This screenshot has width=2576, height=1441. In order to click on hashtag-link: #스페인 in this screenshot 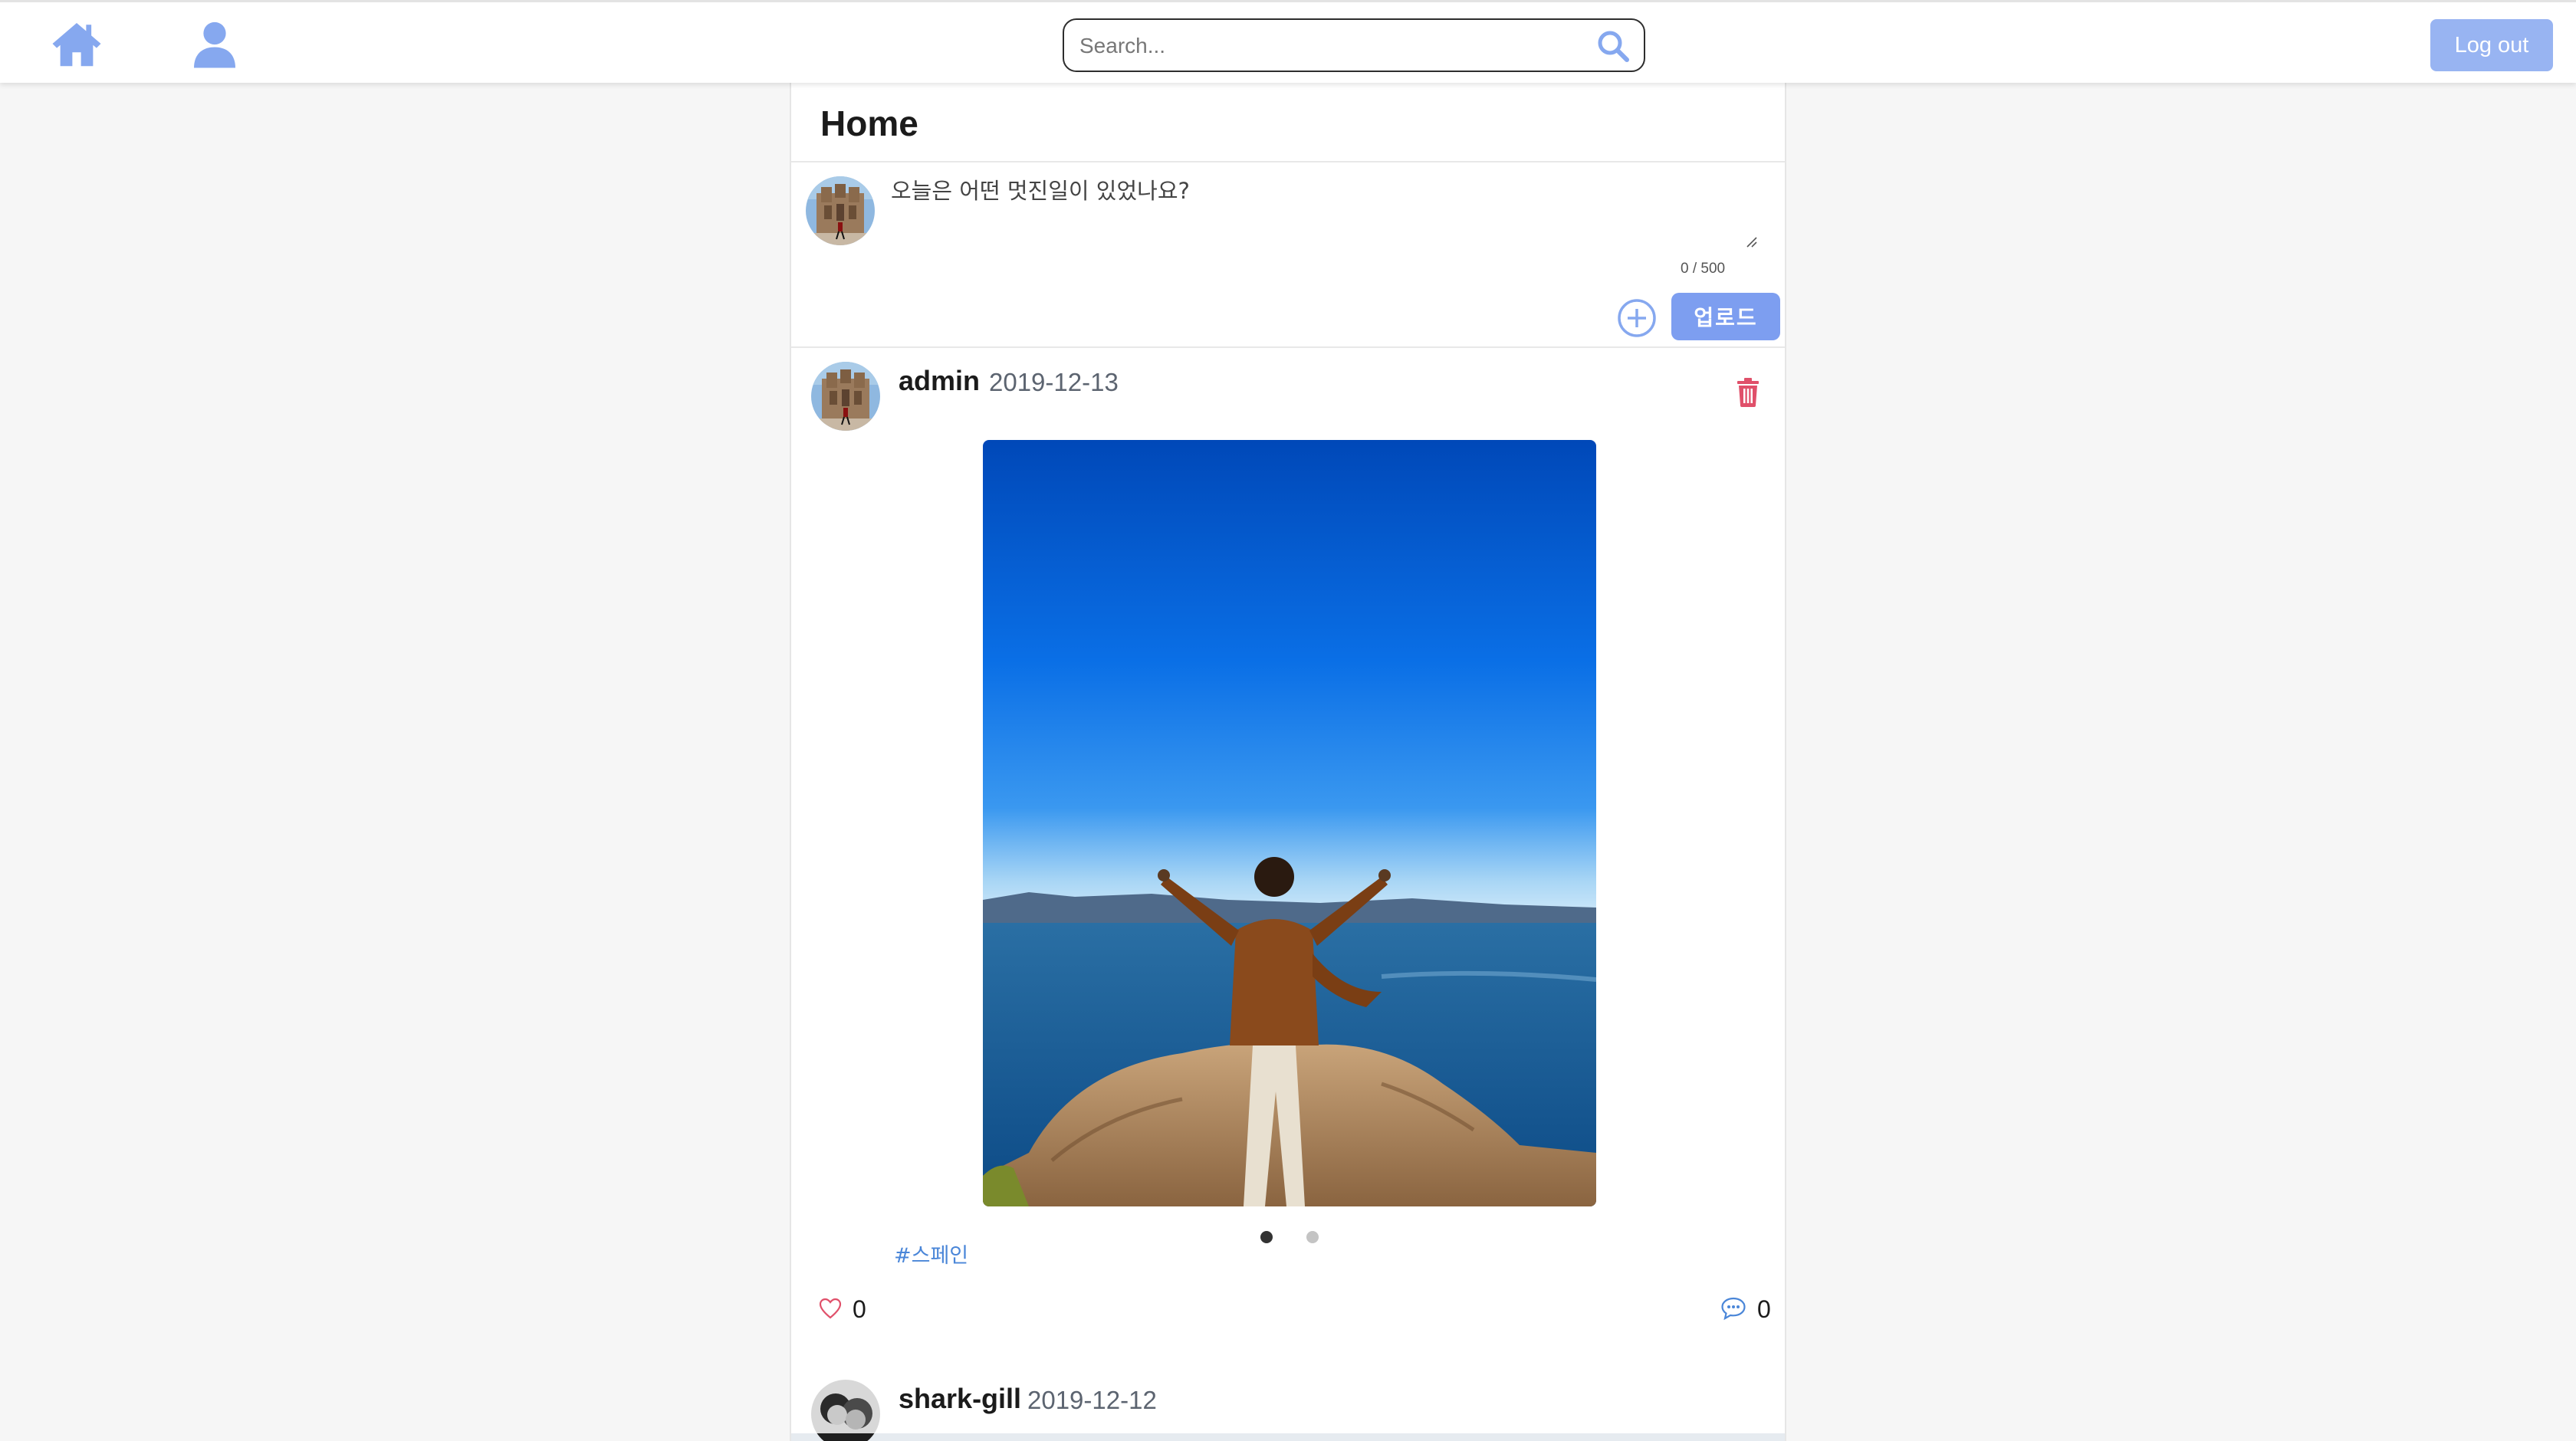, I will do `click(931, 1254)`.